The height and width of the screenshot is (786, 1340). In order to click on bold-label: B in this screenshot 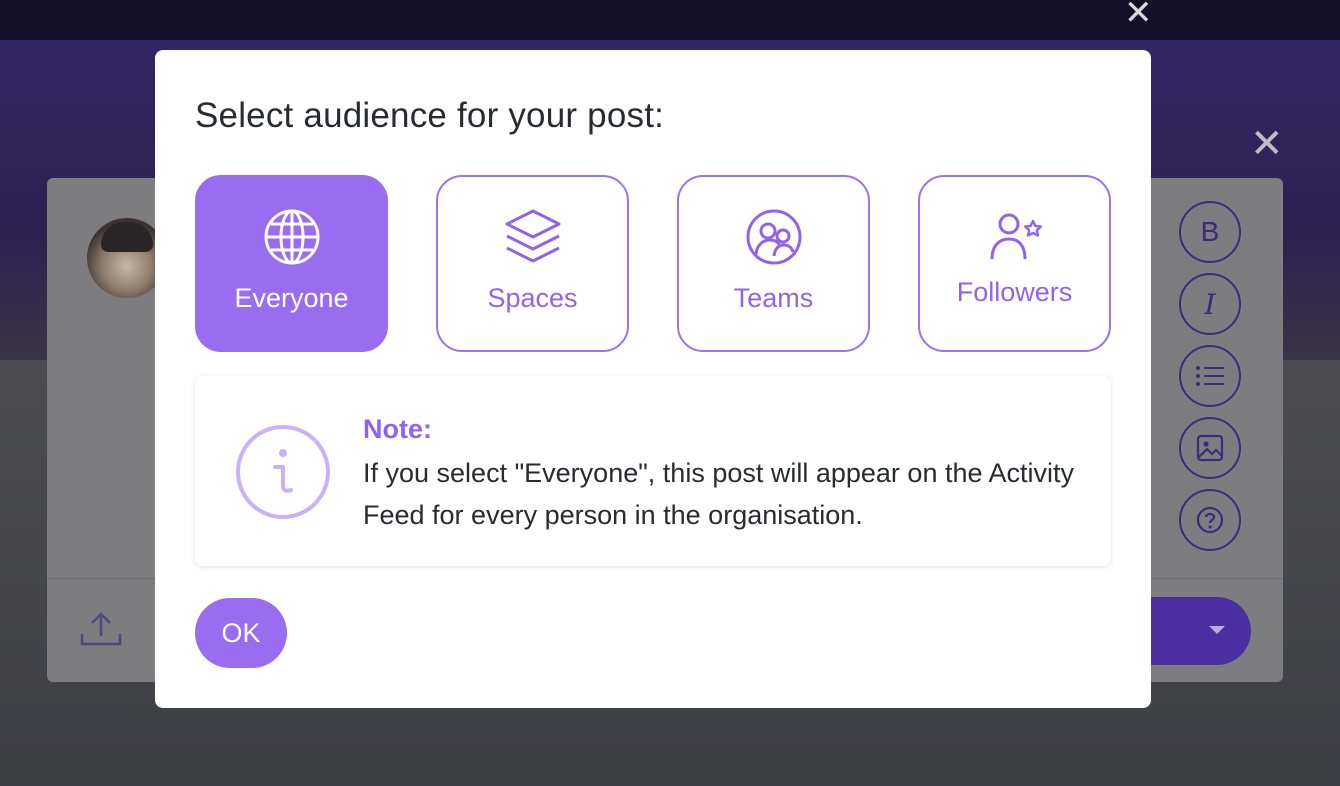, I will do `click(1210, 231)`.